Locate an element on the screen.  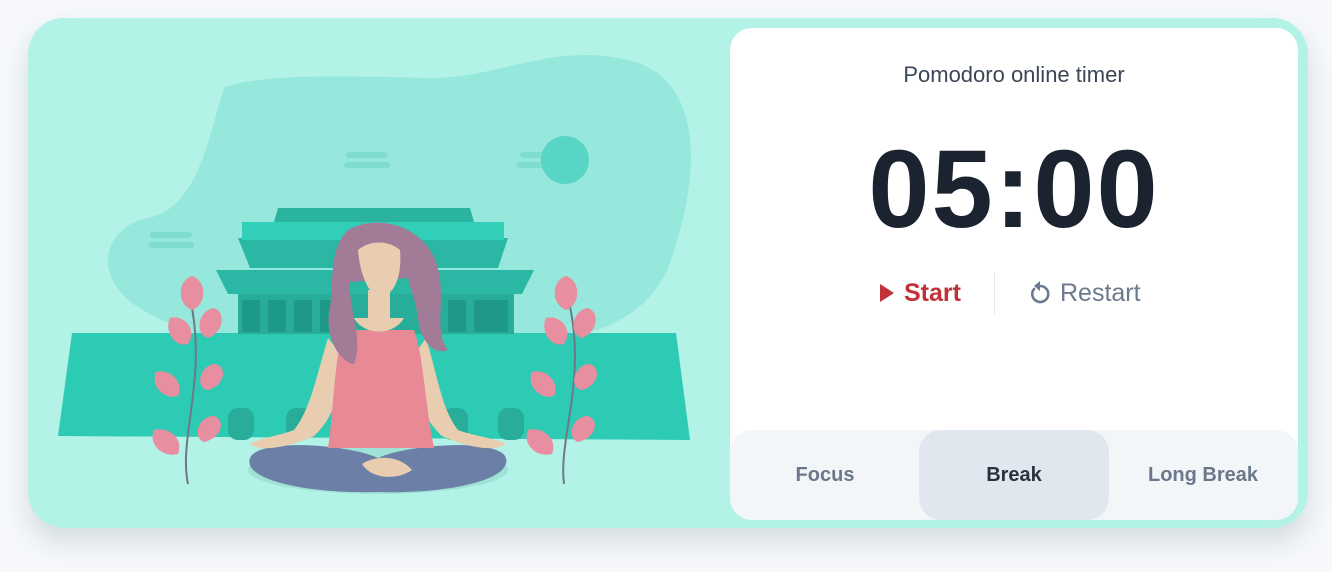
tab-long-break: Long Break is located at coordinates (1203, 475).